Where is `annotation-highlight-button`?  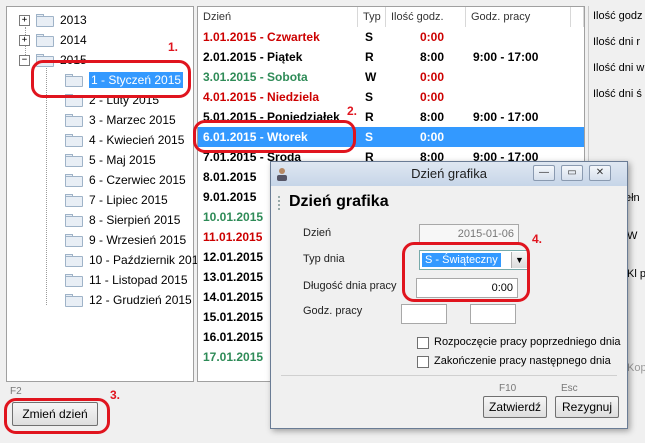 annotation-highlight-button is located at coordinates (57, 416).